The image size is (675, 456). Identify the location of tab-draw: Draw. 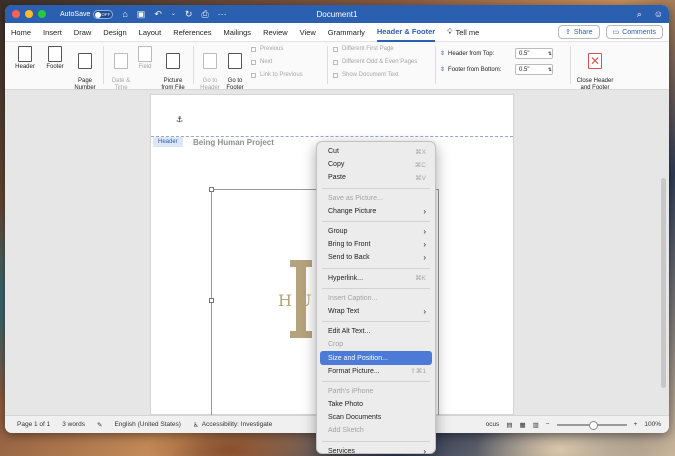
(83, 32).